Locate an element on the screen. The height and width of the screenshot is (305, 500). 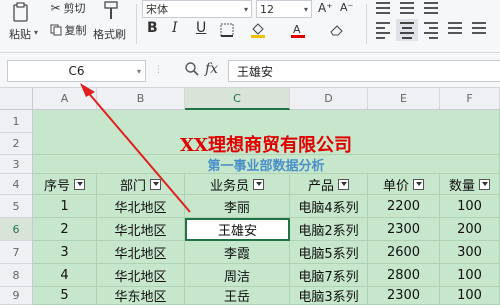
cut-button: ✂ 剪切 is located at coordinates (68, 8).